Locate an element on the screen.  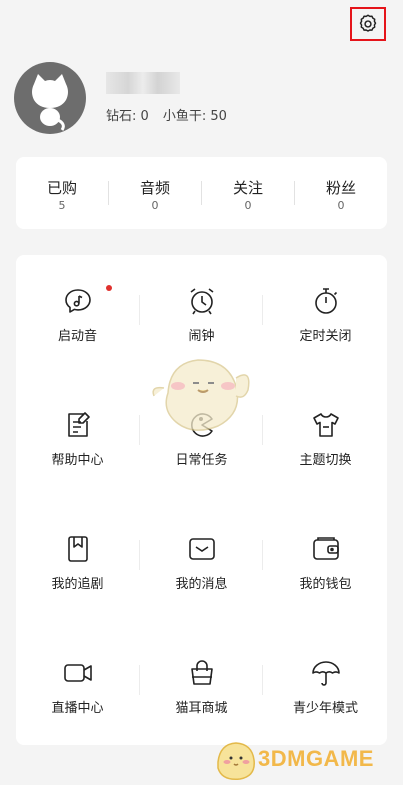
menu-item-label: 我的追剧 is located at coordinates (77, 584).